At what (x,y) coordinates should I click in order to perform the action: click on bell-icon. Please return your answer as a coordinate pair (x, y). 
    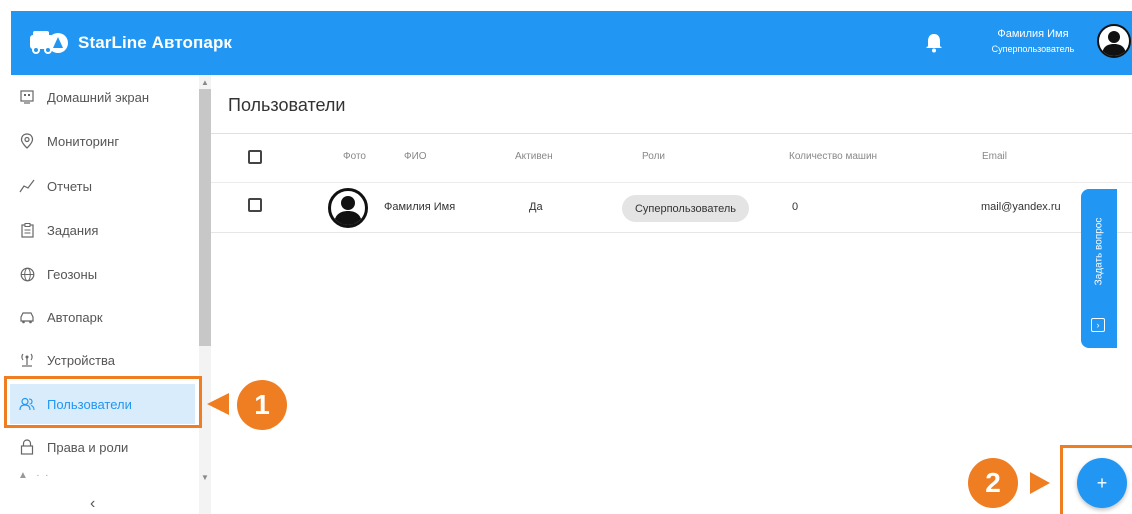
    Looking at the image, I should click on (934, 43).